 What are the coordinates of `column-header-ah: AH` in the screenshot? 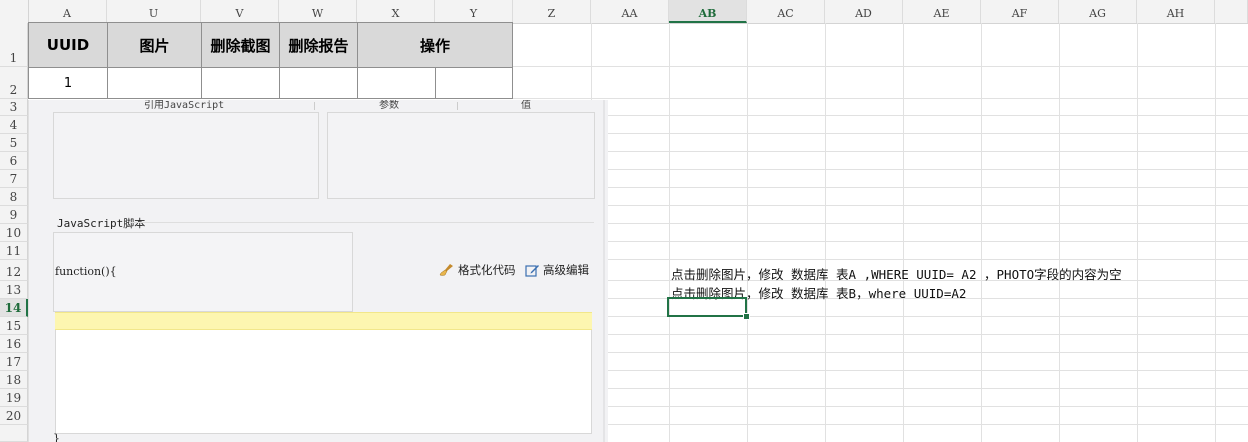 It's located at (1176, 11).